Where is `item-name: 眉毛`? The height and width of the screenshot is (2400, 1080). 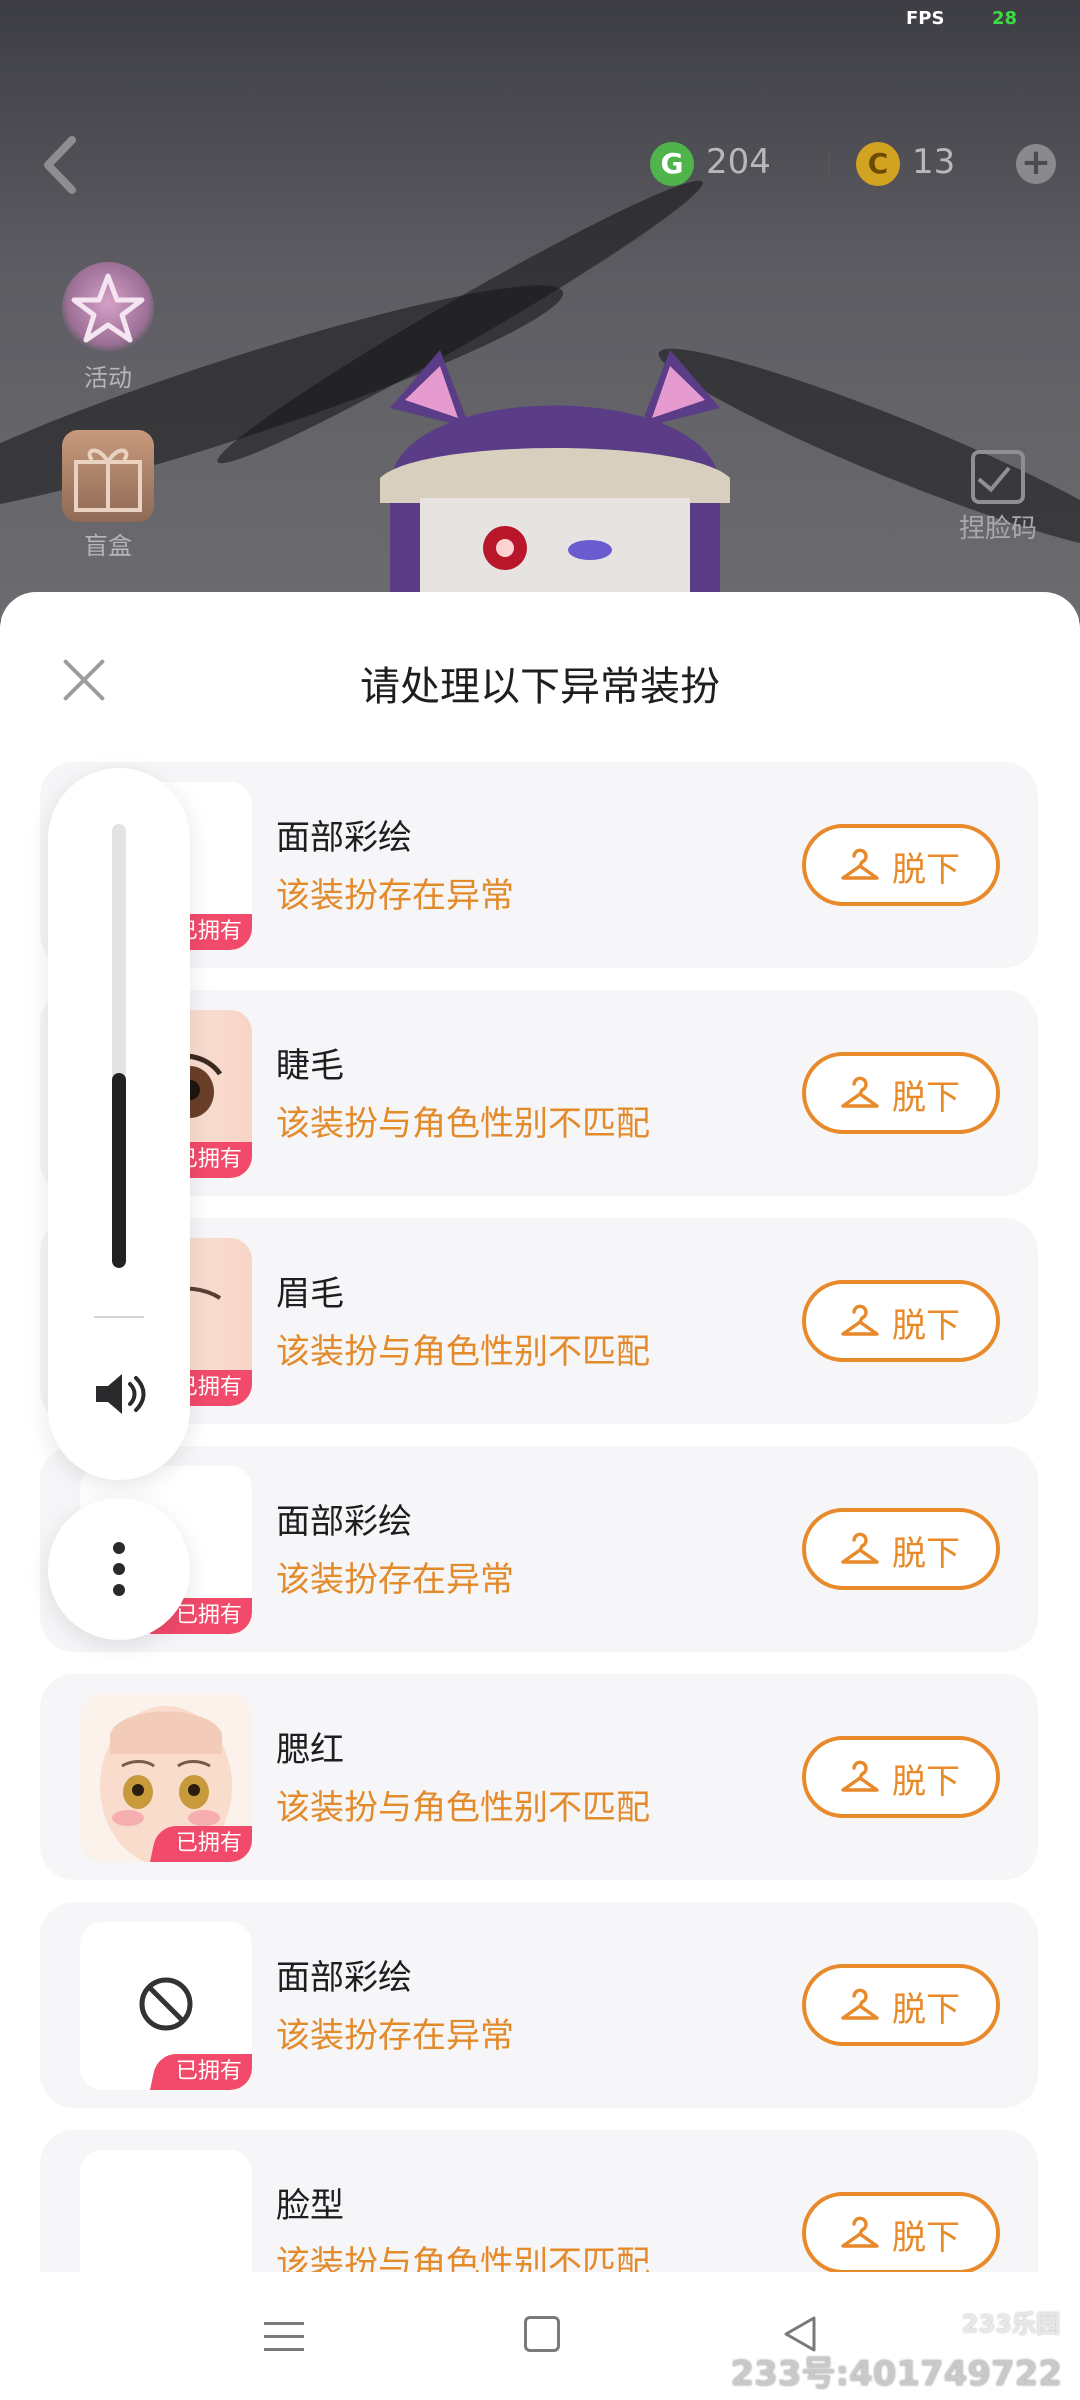
item-name: 眉毛 is located at coordinates (310, 1294).